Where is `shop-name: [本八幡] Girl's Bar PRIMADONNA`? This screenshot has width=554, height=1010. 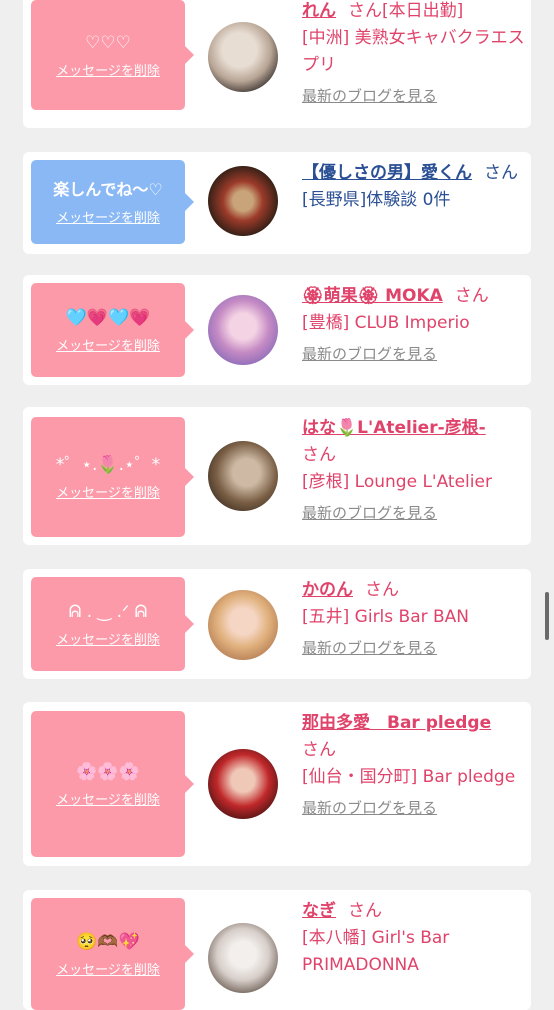 shop-name: [本八幡] Girl's Bar PRIMADONNA is located at coordinates (376, 951).